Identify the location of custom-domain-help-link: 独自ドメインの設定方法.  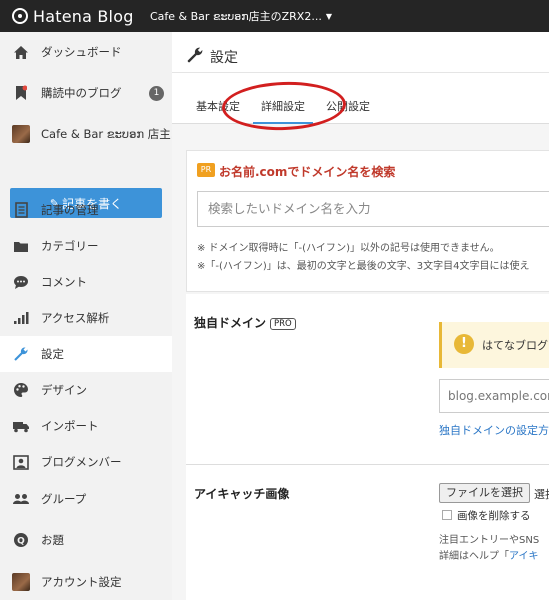
(494, 430).